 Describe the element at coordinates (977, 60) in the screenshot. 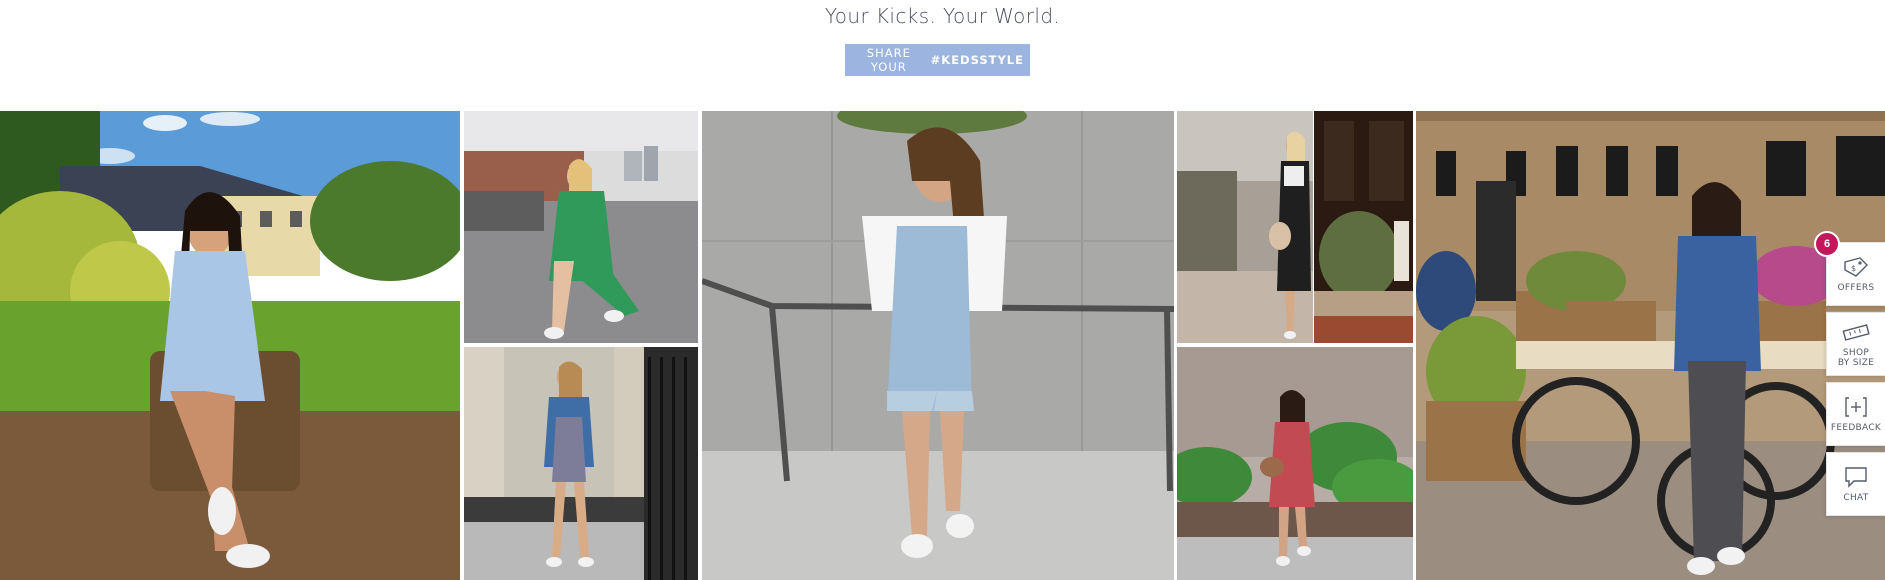

I see `share-button-hashtag: #KEDSSTYLE` at that location.